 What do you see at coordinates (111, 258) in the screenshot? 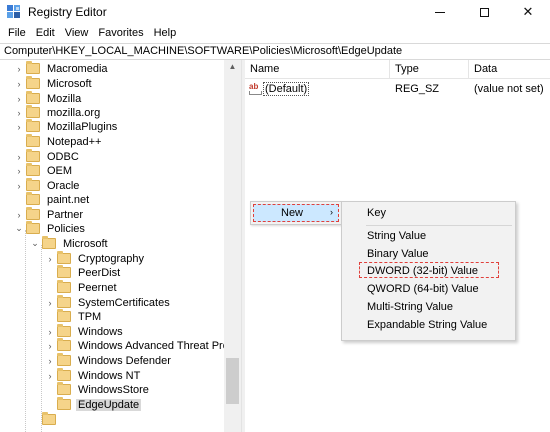
I see `tree-item-label: Cryptography` at bounding box center [111, 258].